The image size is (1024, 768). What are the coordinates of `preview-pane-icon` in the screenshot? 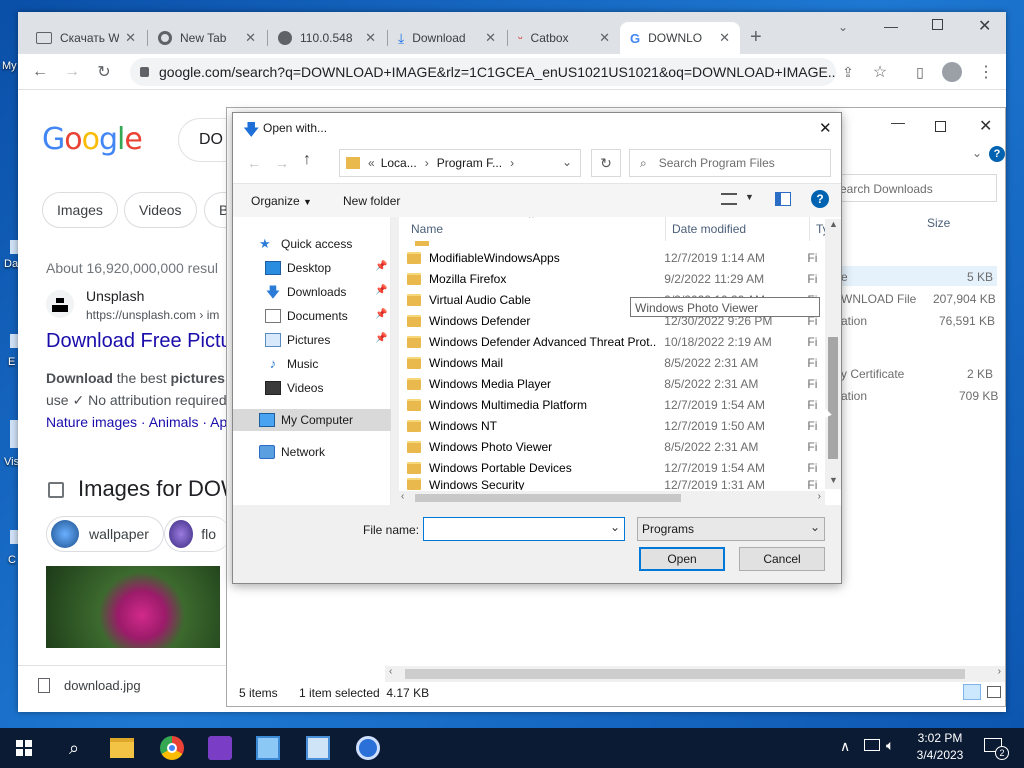 It's located at (783, 199).